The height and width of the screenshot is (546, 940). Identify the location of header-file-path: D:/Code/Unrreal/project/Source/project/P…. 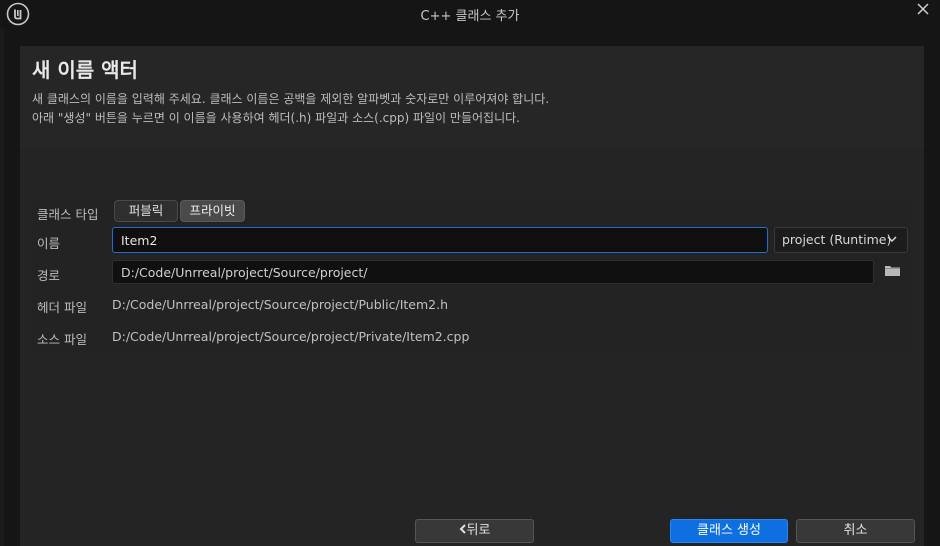
(280, 304).